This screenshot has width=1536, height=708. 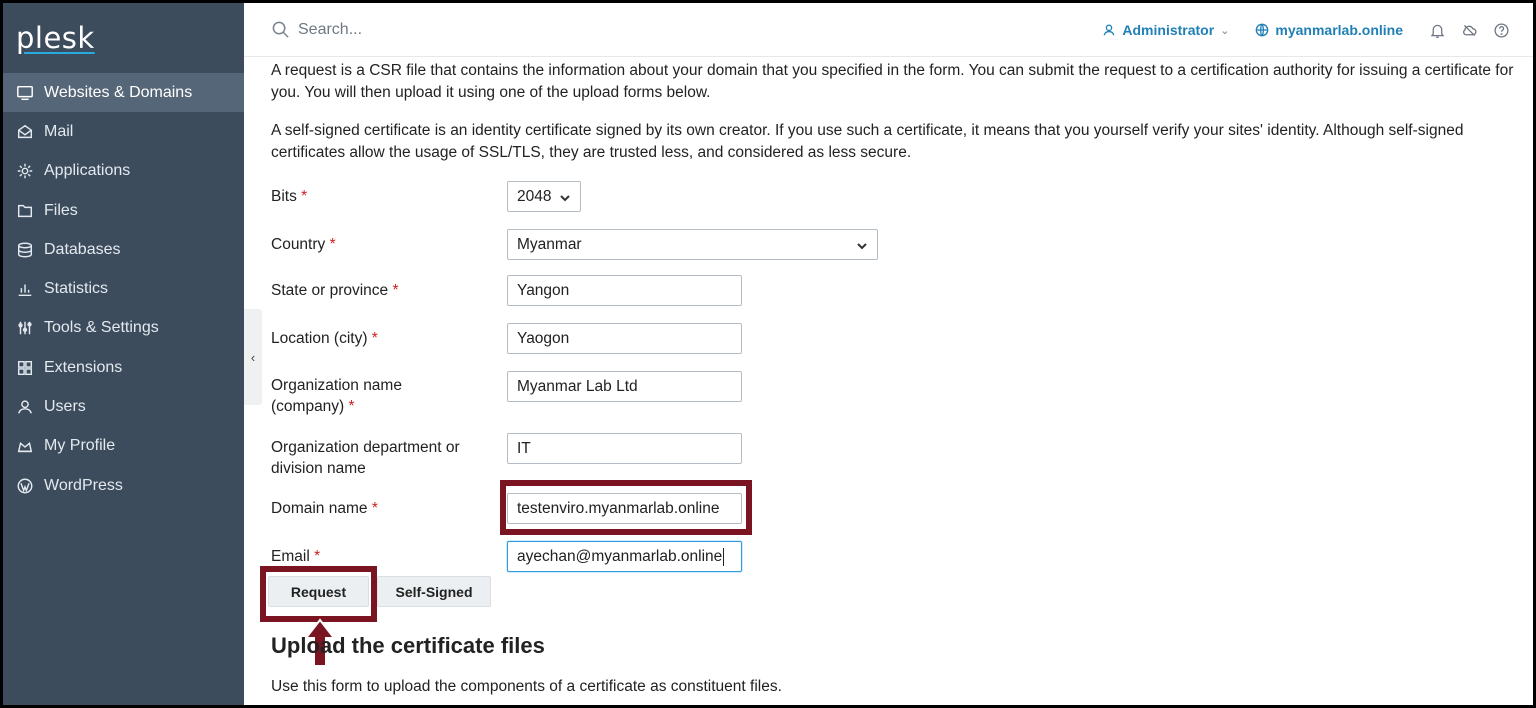 I want to click on top-bar: Administrator ⌄ myanmarlab.online, so click(x=888, y=30).